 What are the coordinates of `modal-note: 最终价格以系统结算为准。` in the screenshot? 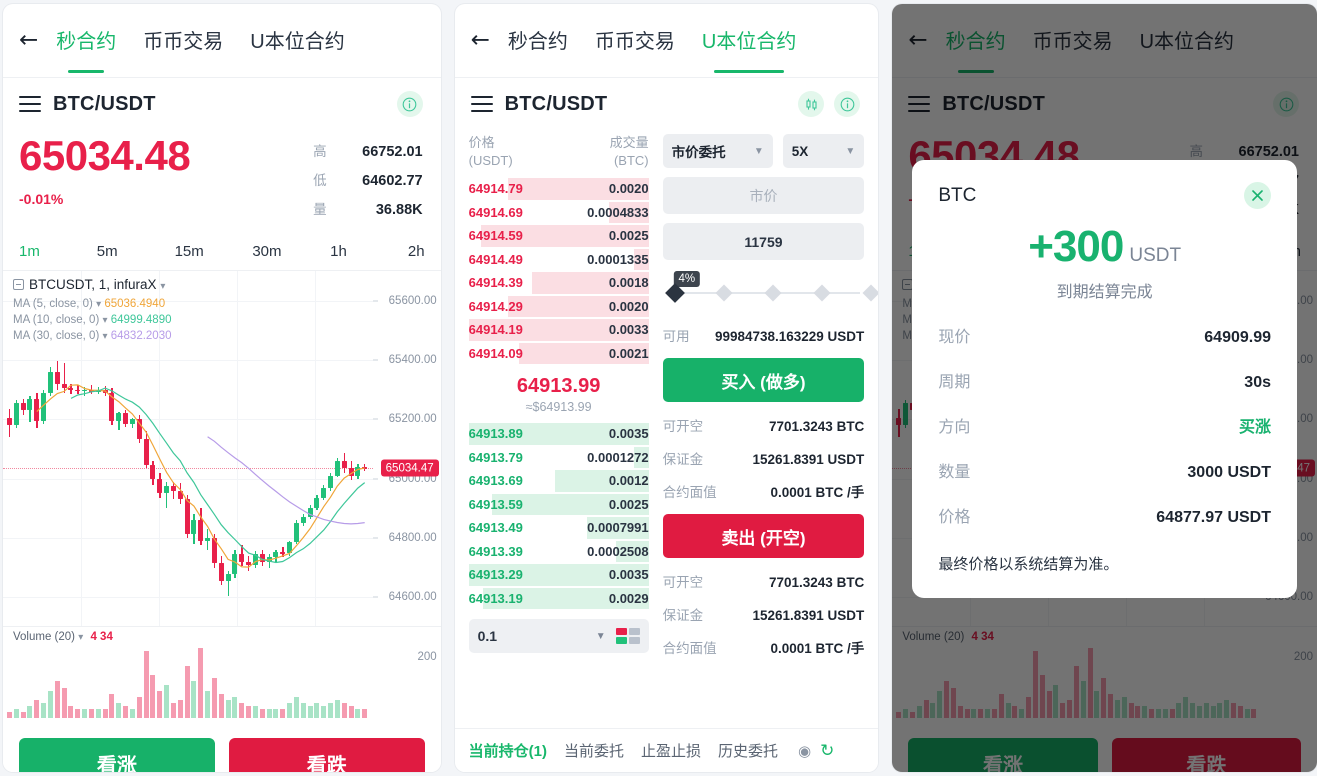 It's located at (1028, 564).